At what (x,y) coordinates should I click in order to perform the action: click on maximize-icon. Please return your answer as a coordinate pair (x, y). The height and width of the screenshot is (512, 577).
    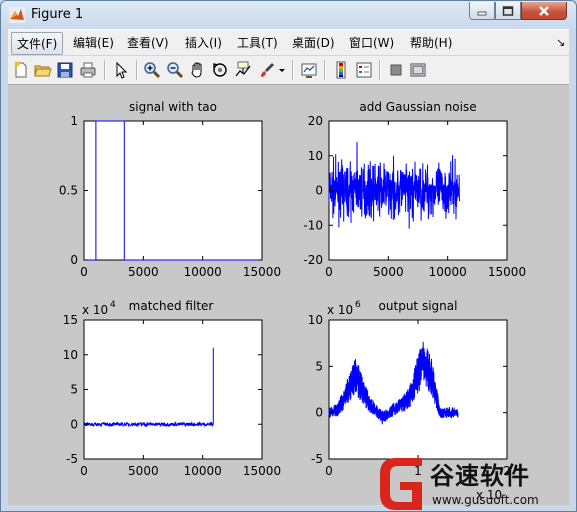
    Looking at the image, I should click on (508, 10).